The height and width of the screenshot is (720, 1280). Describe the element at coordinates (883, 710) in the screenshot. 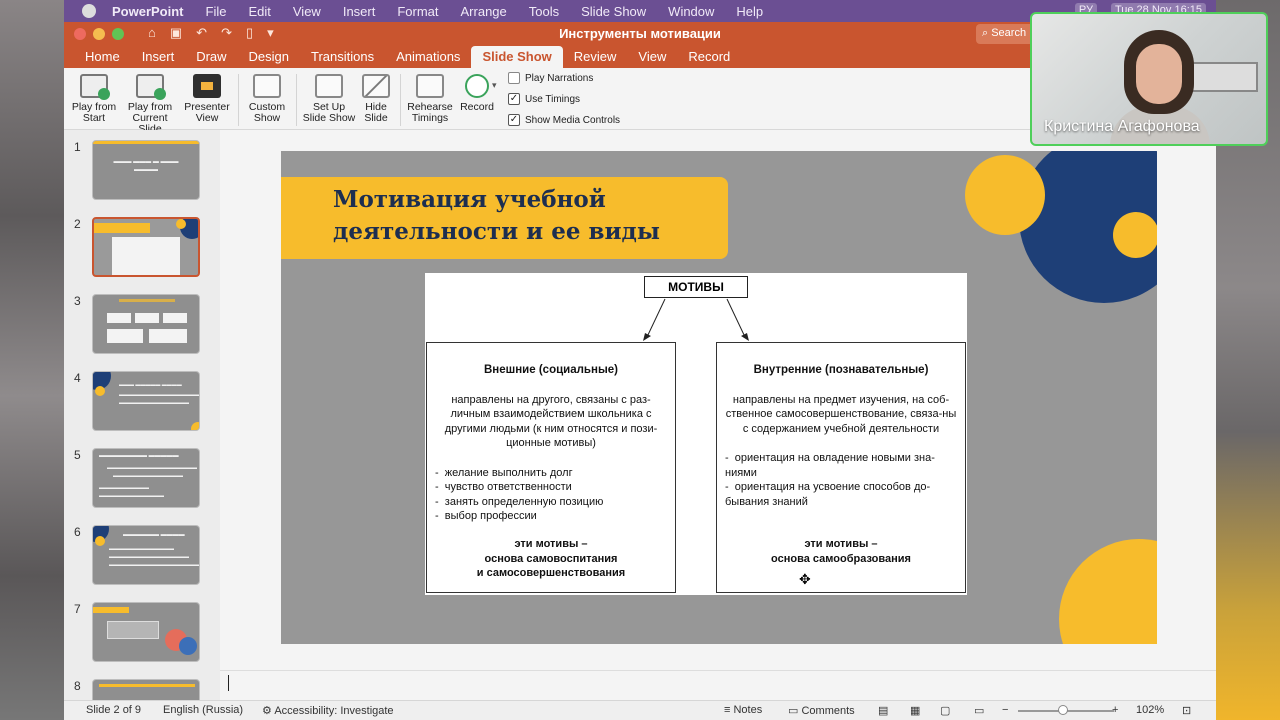

I see `normal-view-icon: ▤` at that location.